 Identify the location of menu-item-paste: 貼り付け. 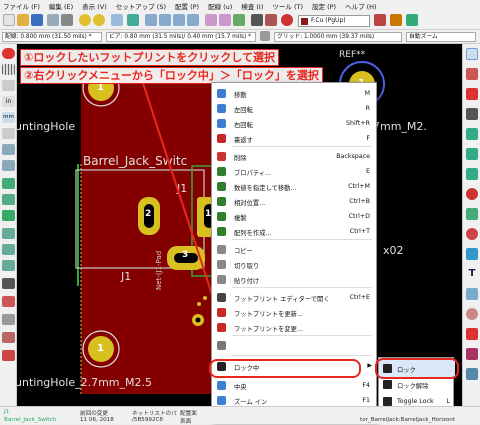
(295, 279).